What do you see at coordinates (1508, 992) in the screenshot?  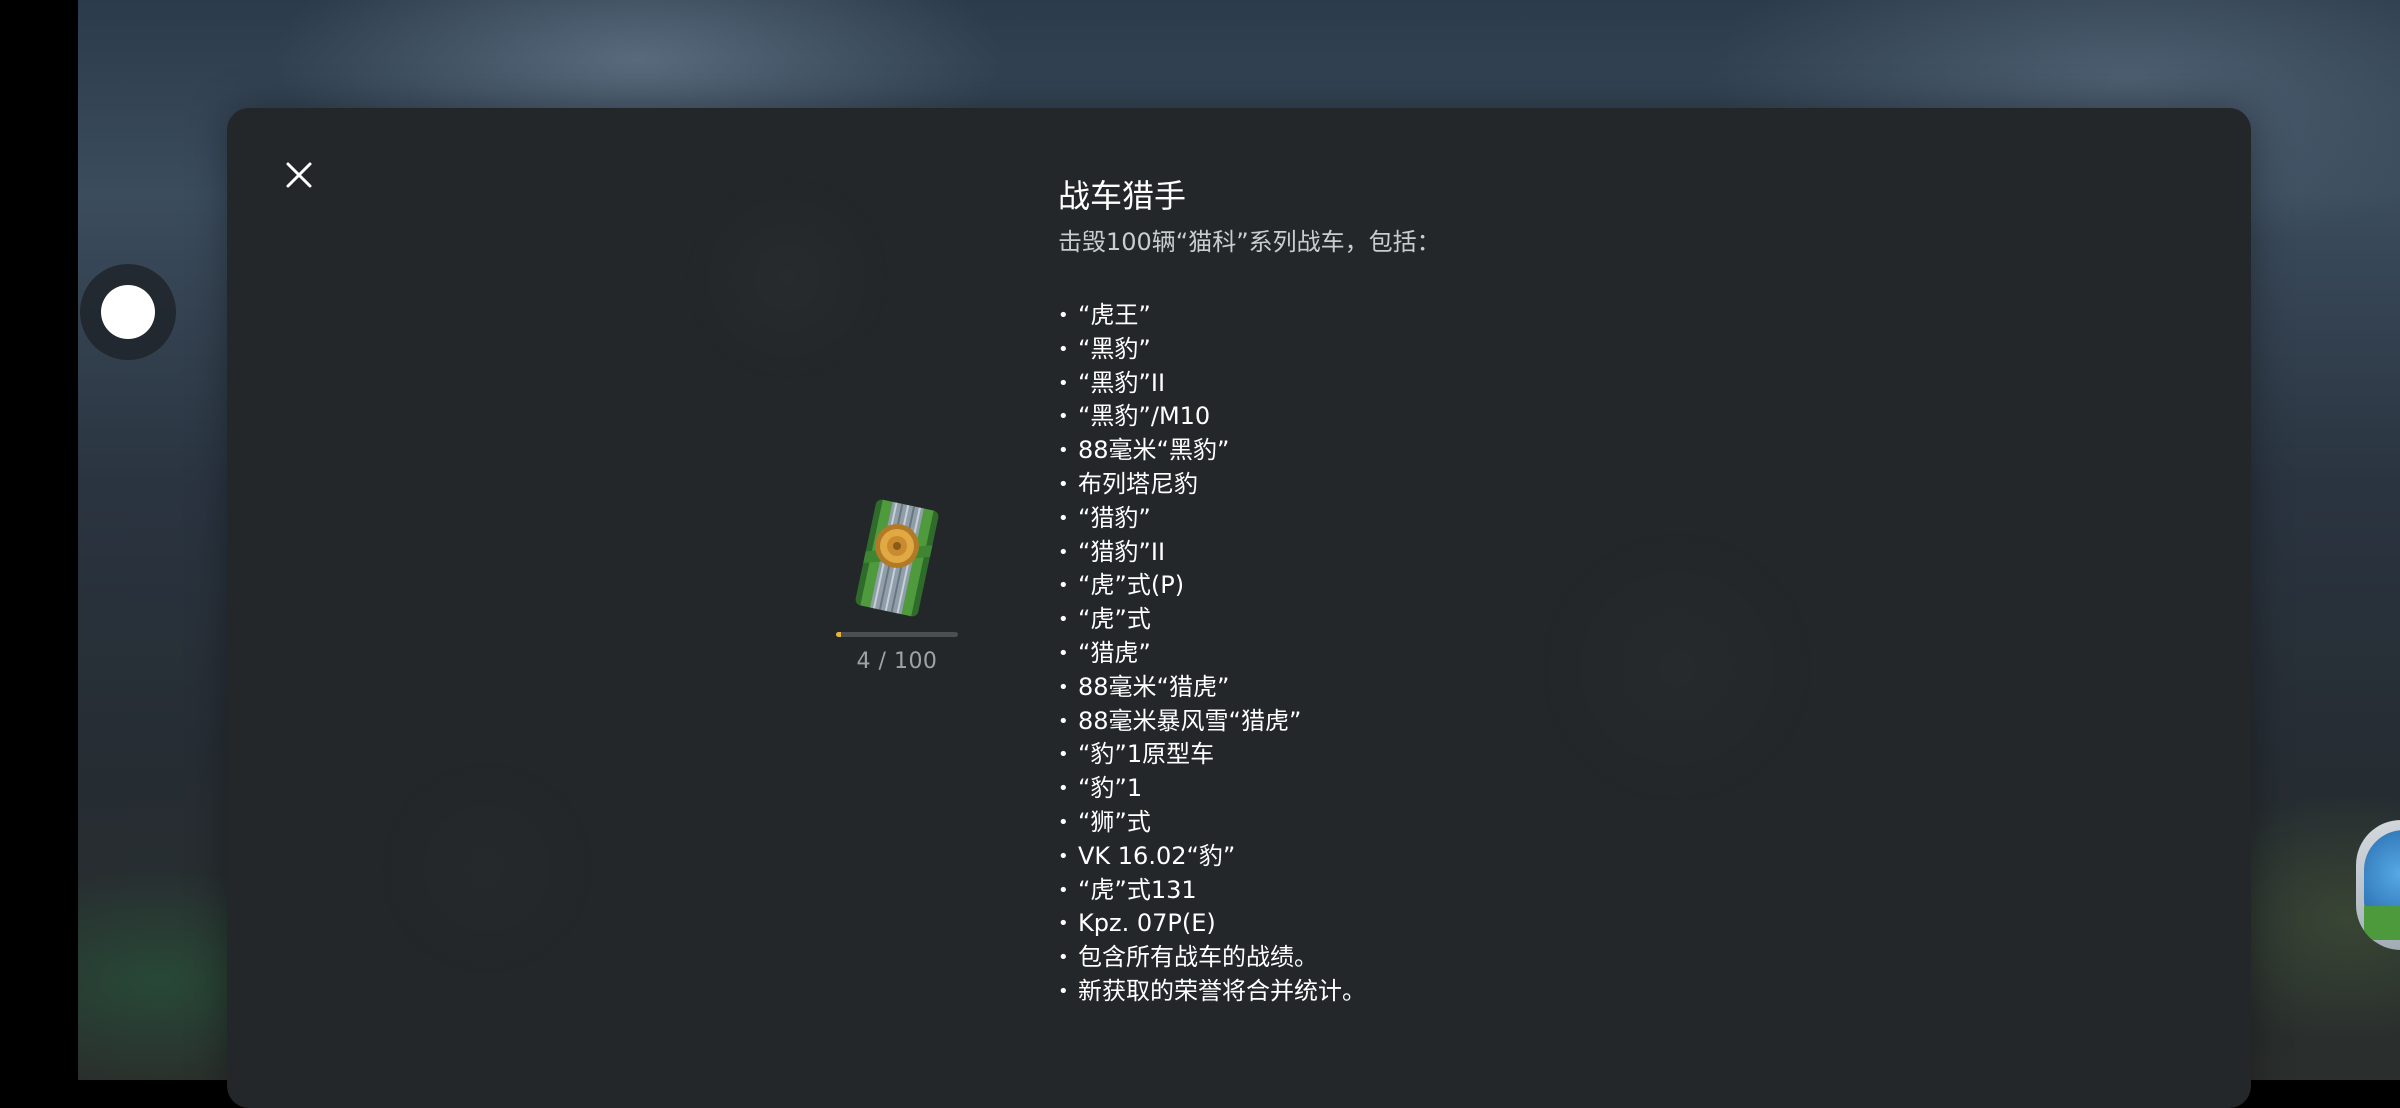 I see `list-item: 新获取的荣誉将合并统计。` at bounding box center [1508, 992].